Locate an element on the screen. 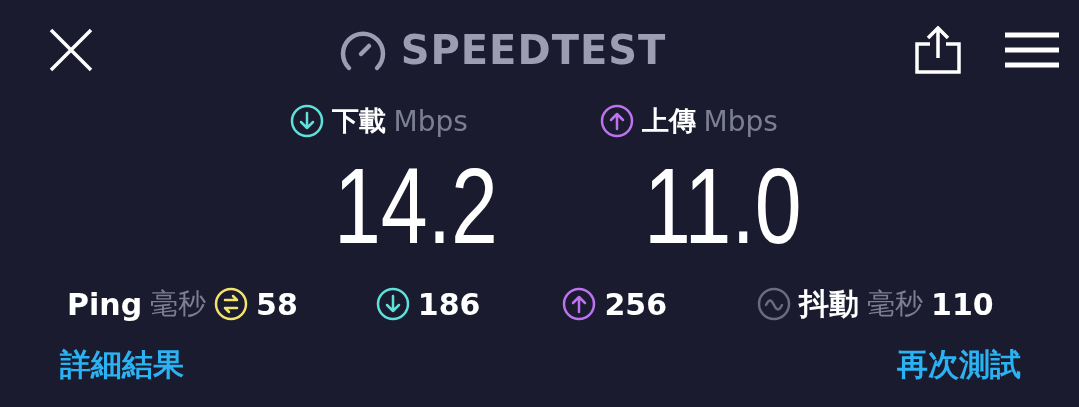 Image resolution: width=1079 pixels, height=407 pixels. gauge-icon is located at coordinates (362, 50).